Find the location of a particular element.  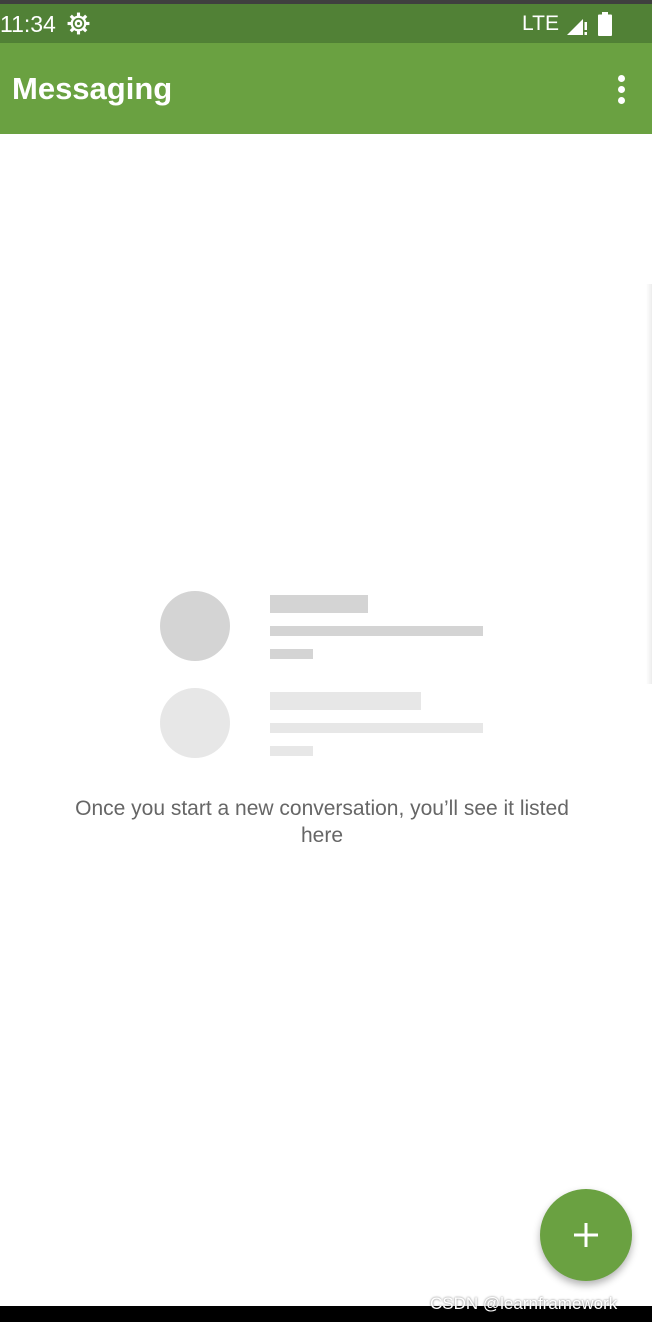

more-options-button is located at coordinates (622, 89).